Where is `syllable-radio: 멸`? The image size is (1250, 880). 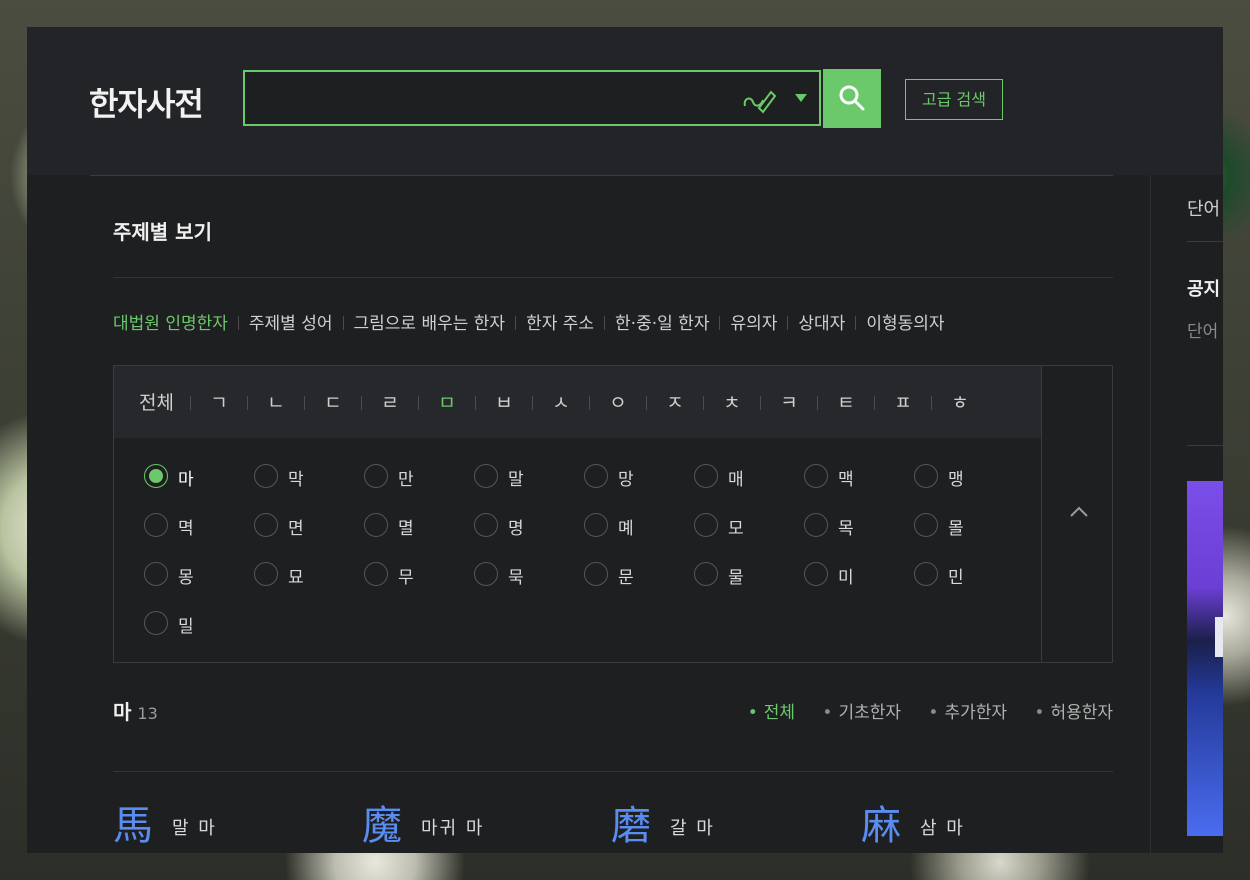 syllable-radio: 멸 is located at coordinates (419, 527).